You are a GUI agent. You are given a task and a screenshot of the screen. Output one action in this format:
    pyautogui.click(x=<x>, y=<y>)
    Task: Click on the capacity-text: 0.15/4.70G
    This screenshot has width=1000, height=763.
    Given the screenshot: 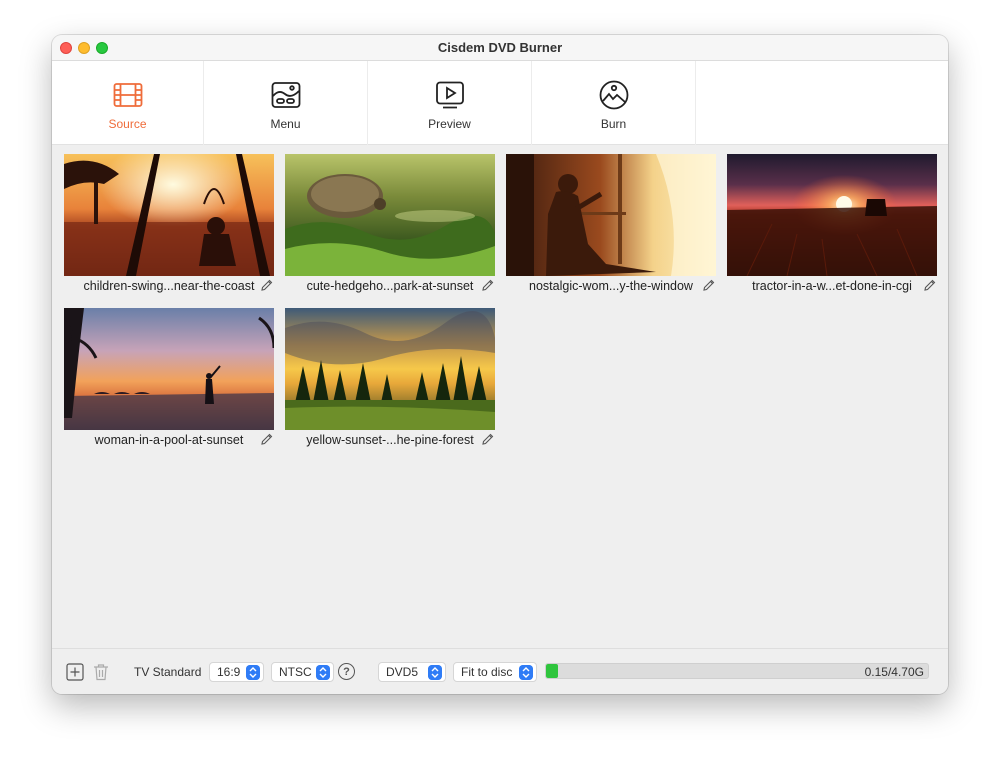 What is the action you would take?
    pyautogui.click(x=894, y=672)
    